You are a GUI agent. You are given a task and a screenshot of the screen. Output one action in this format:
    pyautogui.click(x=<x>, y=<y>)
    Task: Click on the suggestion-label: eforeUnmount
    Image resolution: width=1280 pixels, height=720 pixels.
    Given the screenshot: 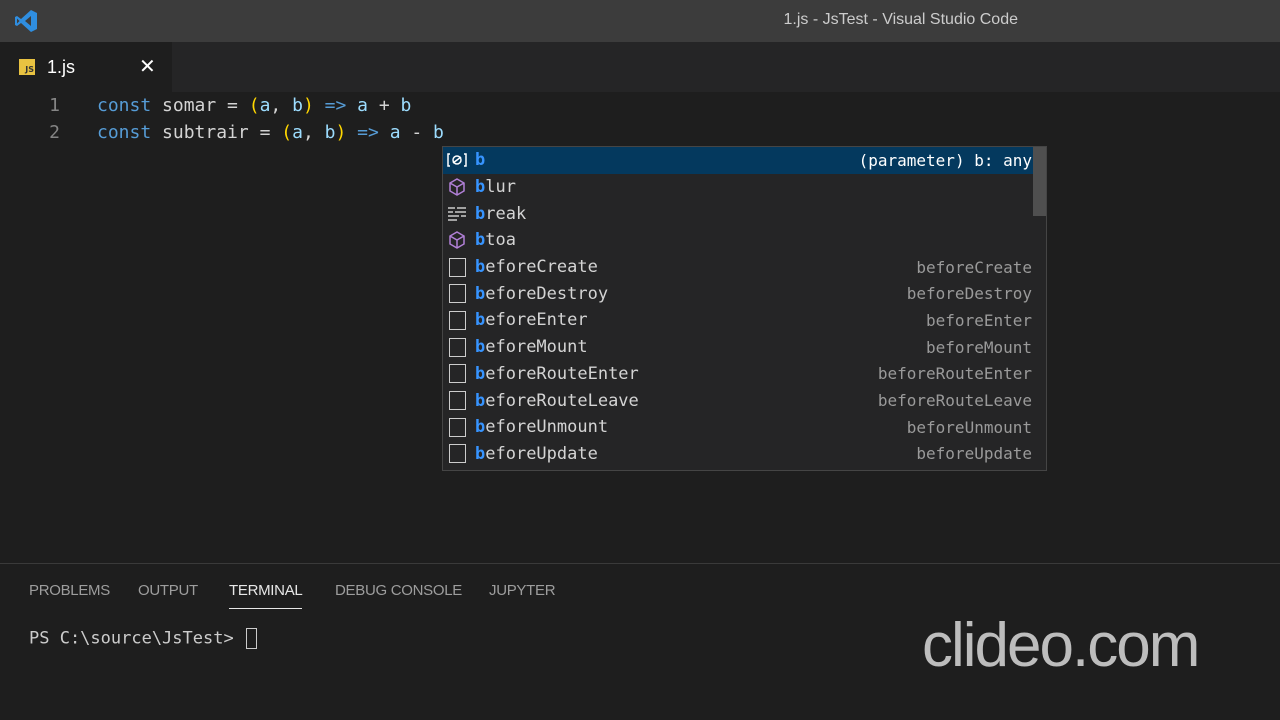 What is the action you would take?
    pyautogui.click(x=547, y=427)
    